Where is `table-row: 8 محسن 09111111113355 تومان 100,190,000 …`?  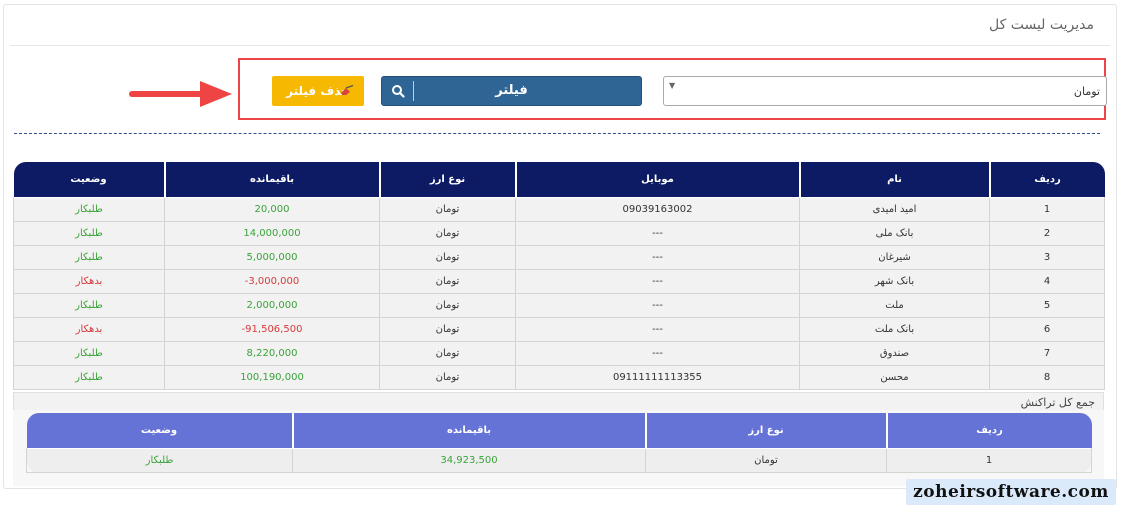 table-row: 8 محسن 09111111113355 تومان 100,190,000 … is located at coordinates (559, 377).